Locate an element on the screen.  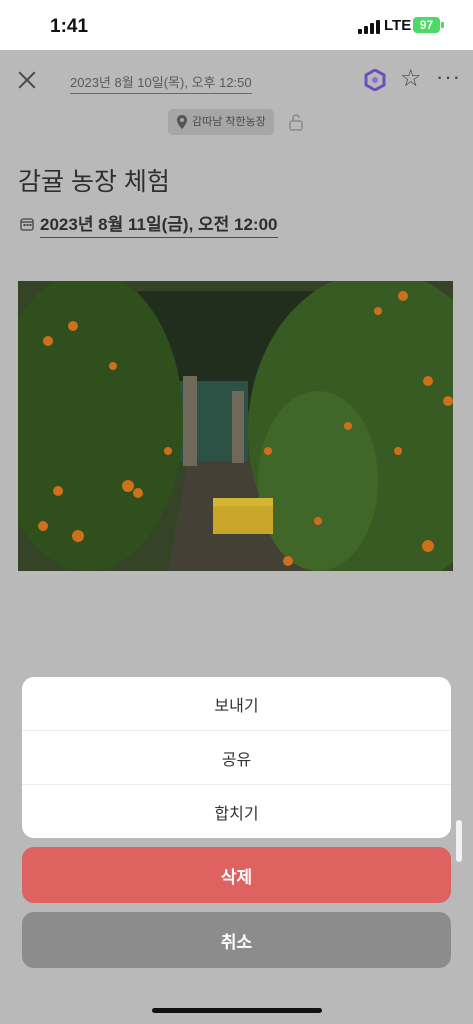
network-label: LTE is located at coordinates (398, 25).